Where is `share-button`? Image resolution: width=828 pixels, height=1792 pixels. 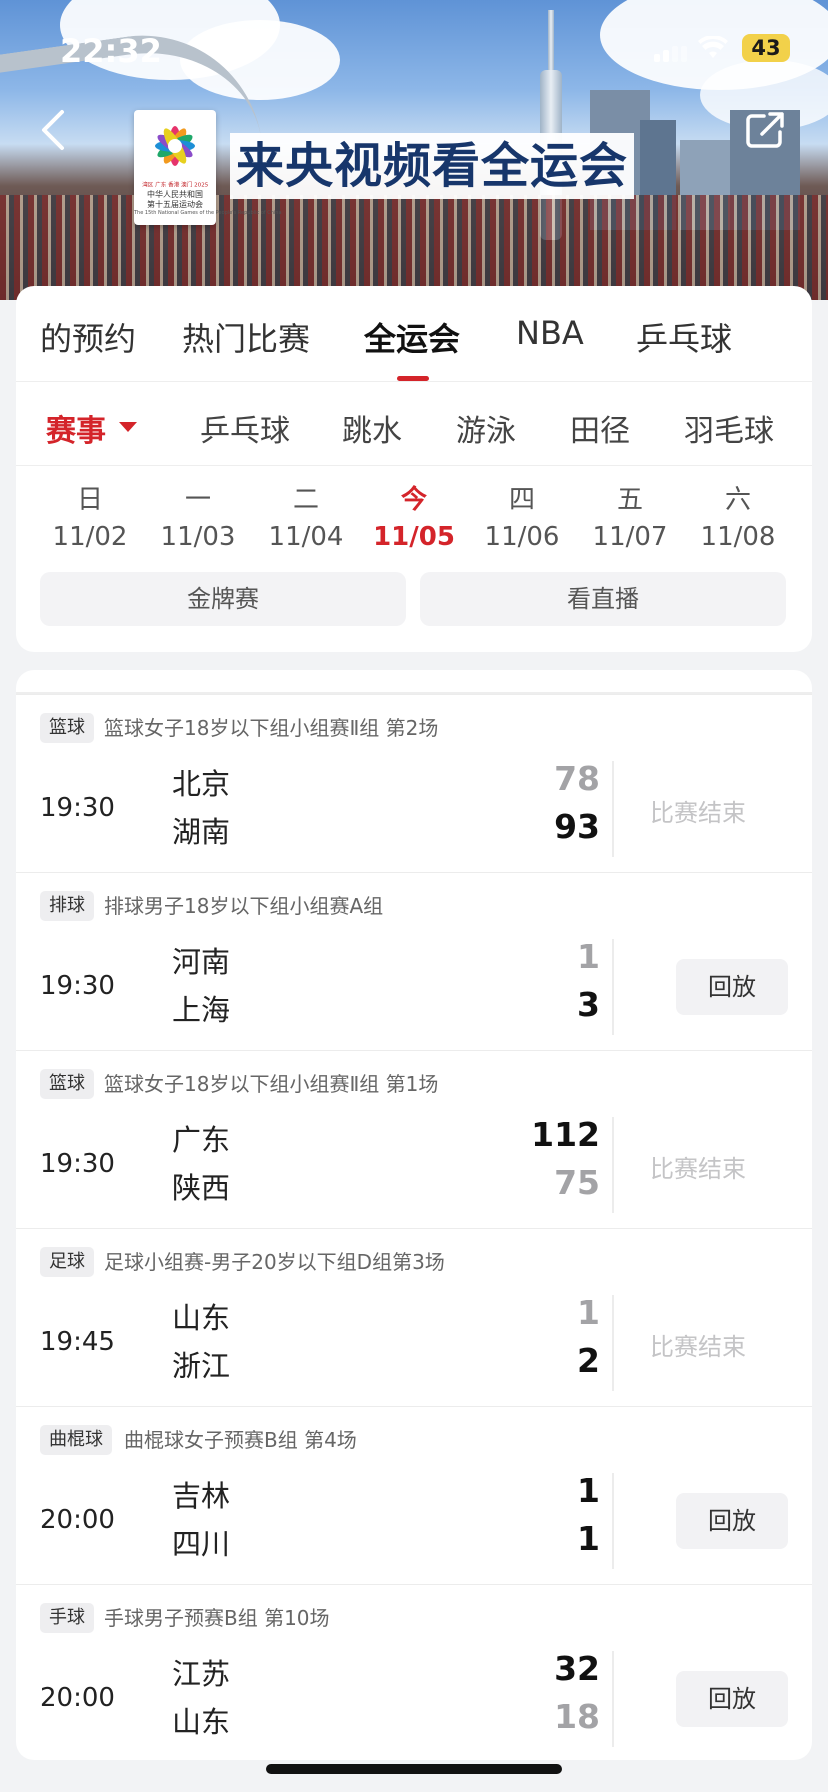 share-button is located at coordinates (766, 130).